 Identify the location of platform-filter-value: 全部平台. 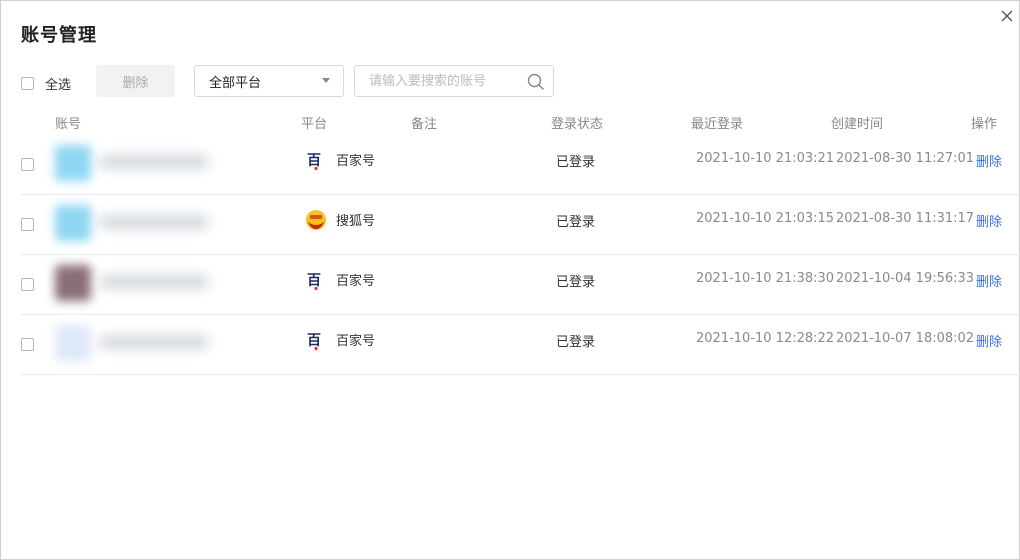
(235, 83).